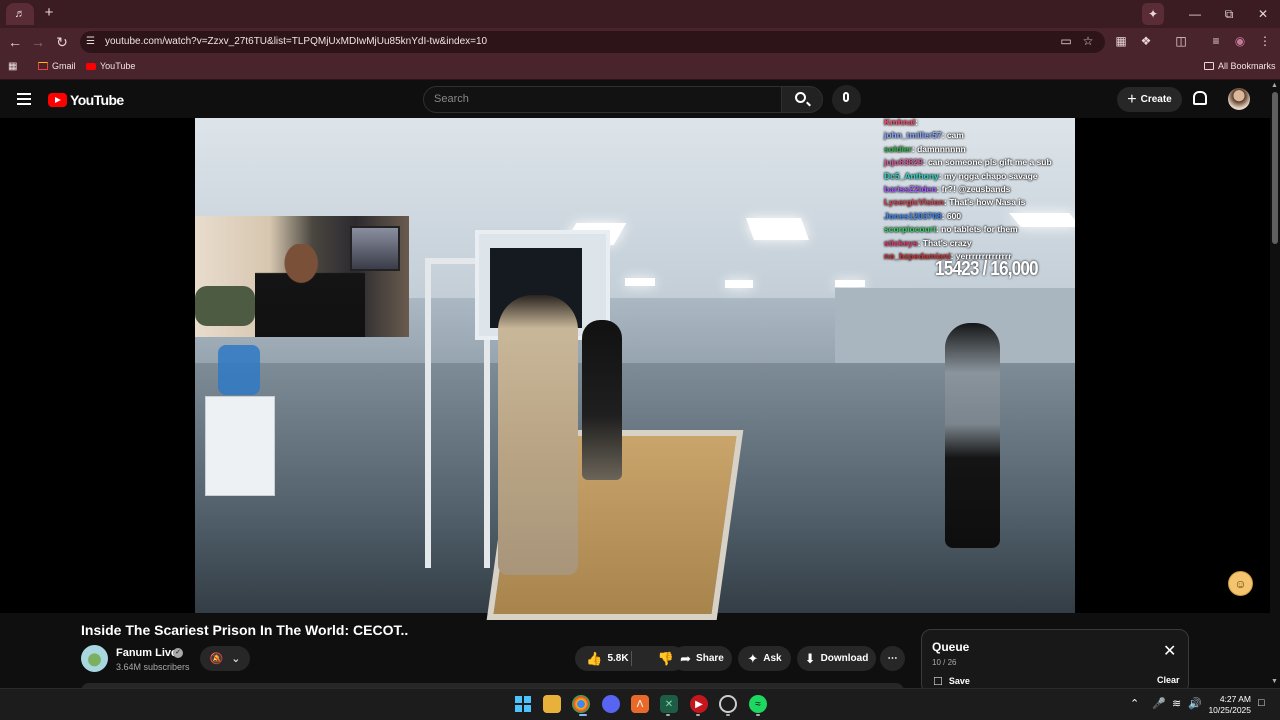 This screenshot has width=1280, height=720. What do you see at coordinates (952, 680) in the screenshot?
I see `queue-save-button: □ Save` at bounding box center [952, 680].